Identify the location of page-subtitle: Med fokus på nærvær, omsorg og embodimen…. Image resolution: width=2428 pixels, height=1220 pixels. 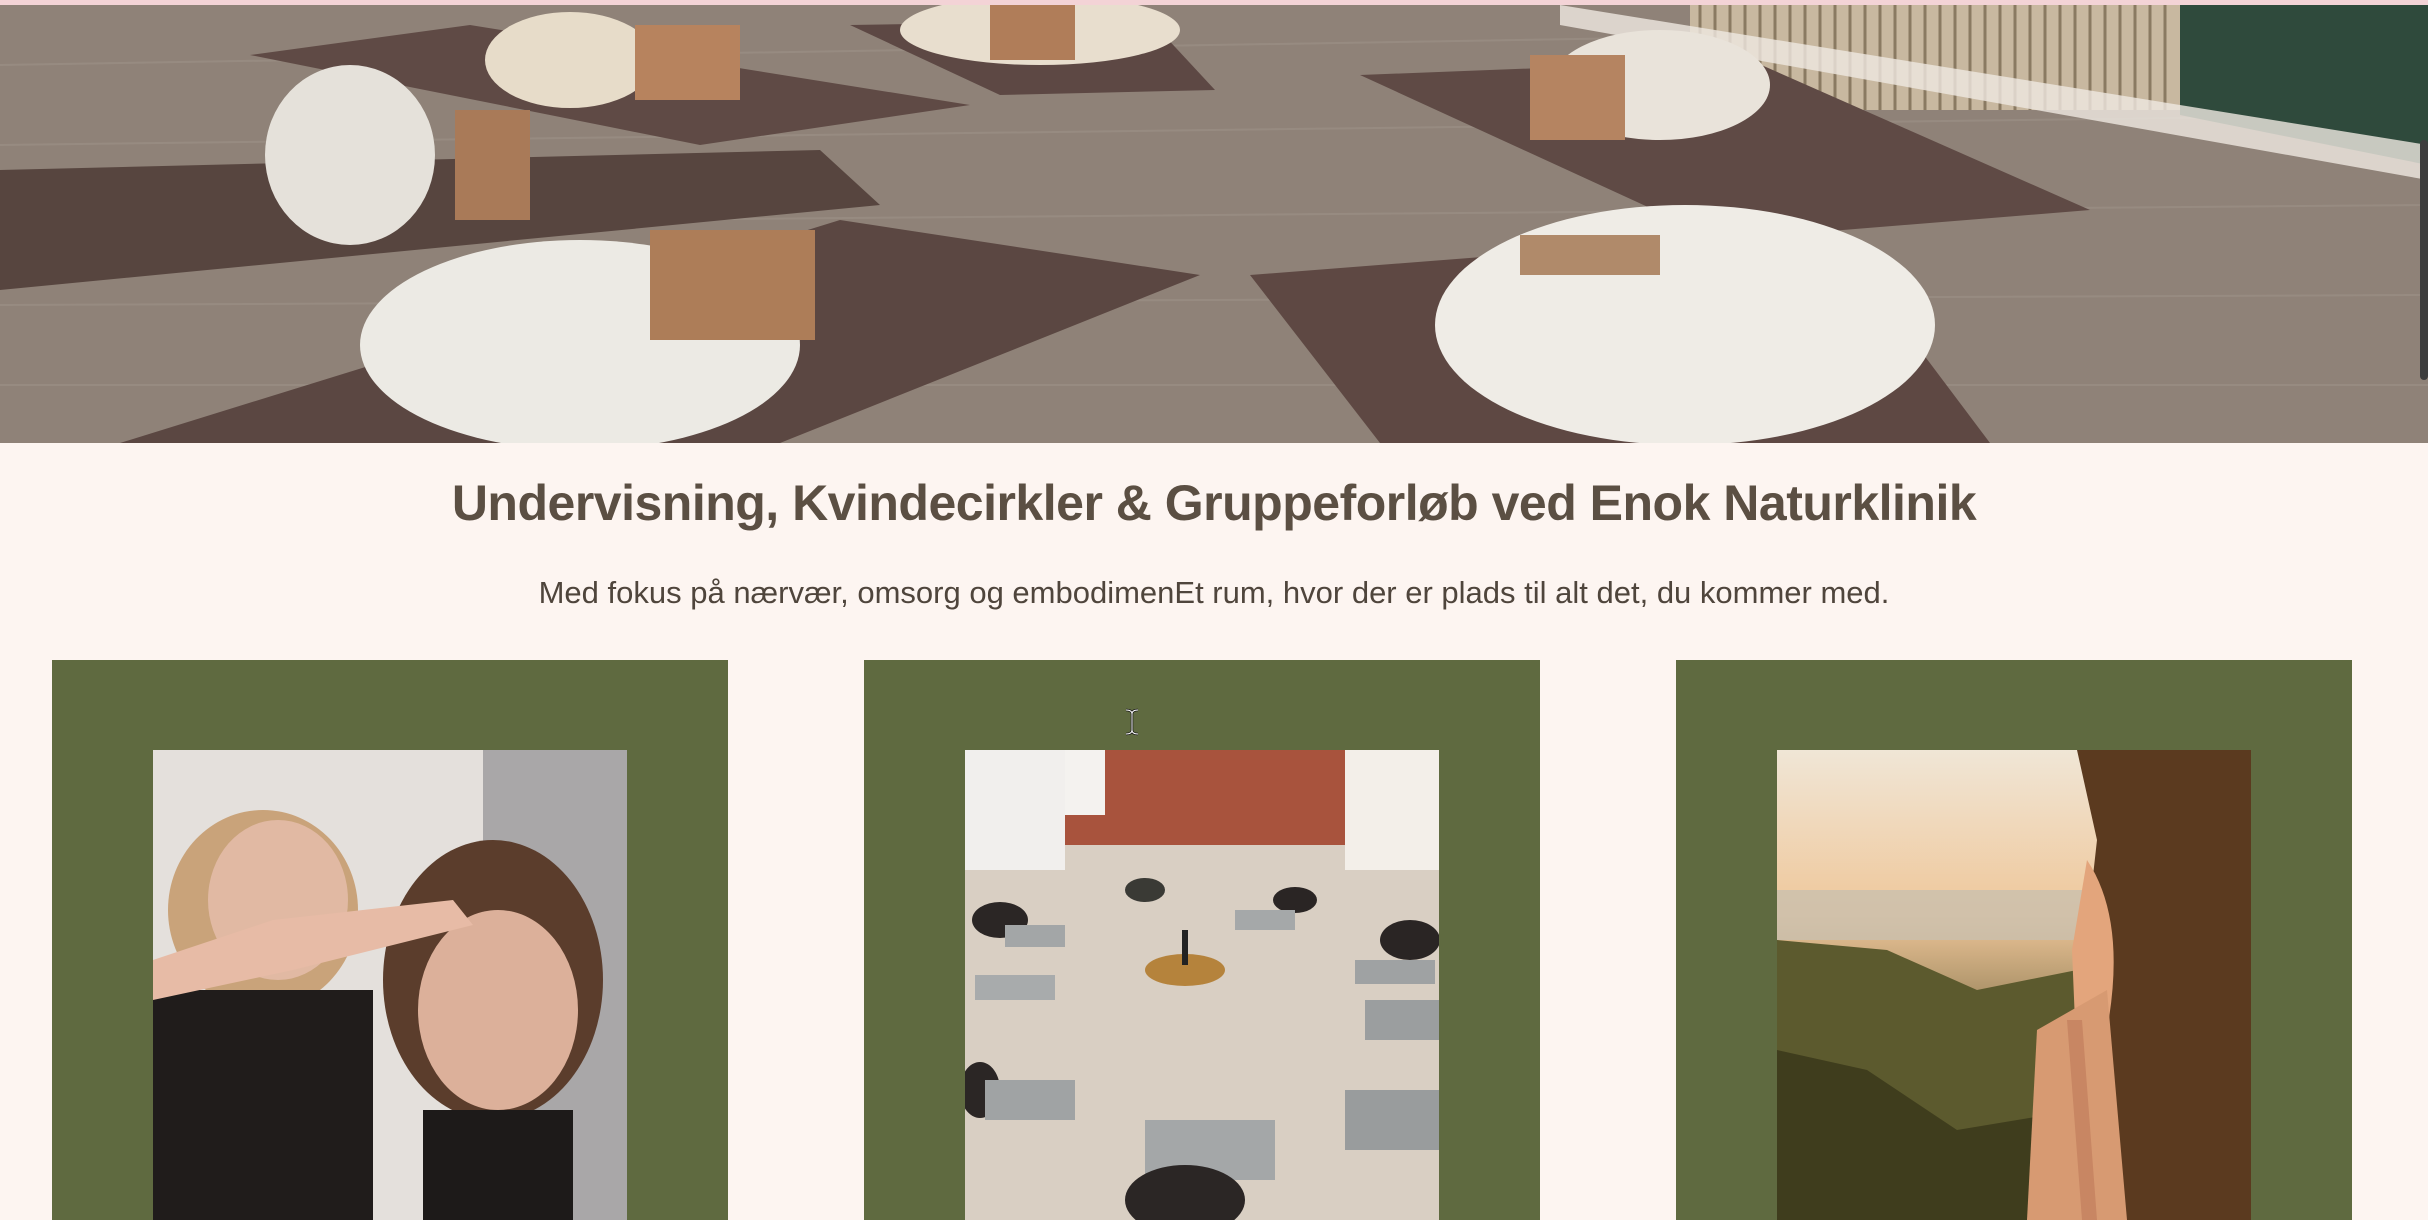
(1214, 592).